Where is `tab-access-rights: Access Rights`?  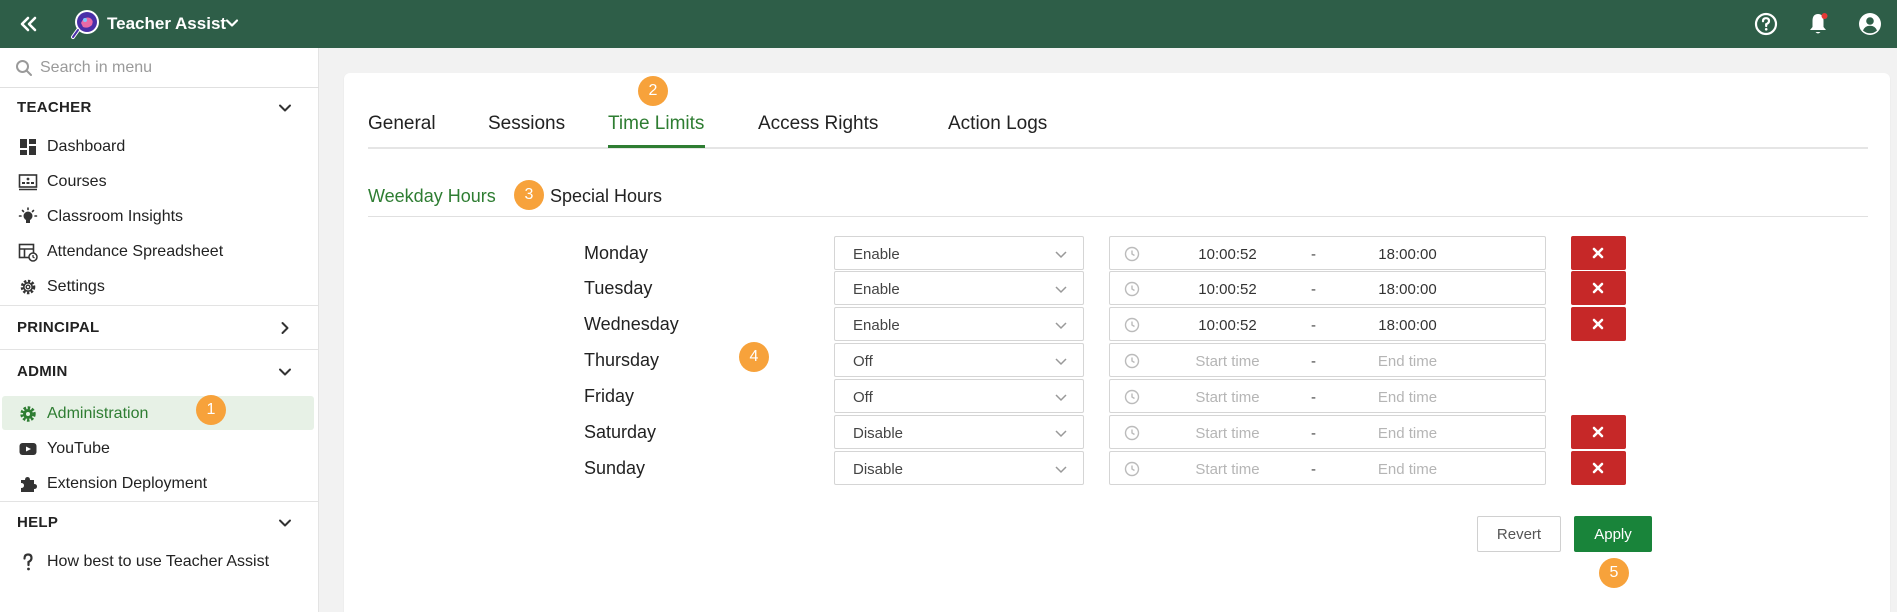
tab-access-rights: Access Rights is located at coordinates (818, 124).